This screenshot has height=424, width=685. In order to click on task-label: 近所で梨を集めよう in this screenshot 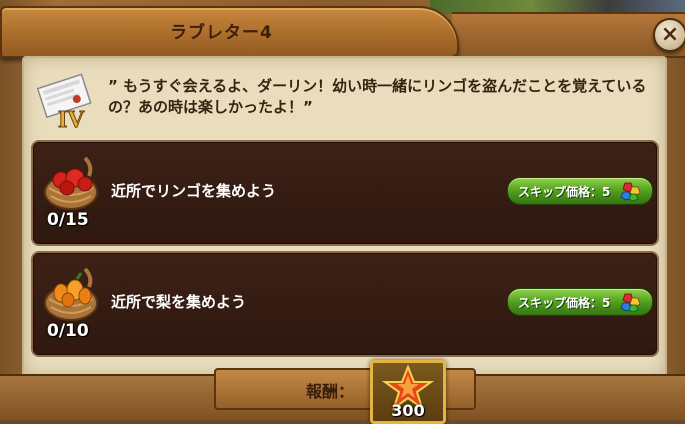, I will do `click(179, 302)`.